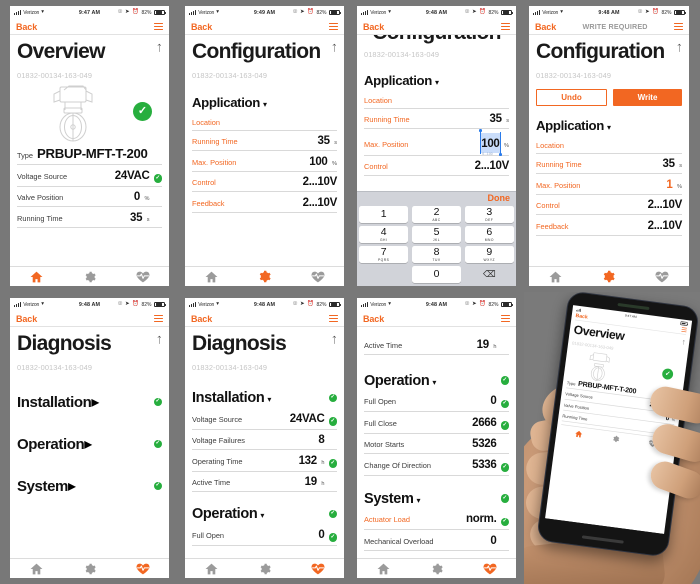  What do you see at coordinates (571, 98) in the screenshot?
I see `undo-button: Undo` at bounding box center [571, 98].